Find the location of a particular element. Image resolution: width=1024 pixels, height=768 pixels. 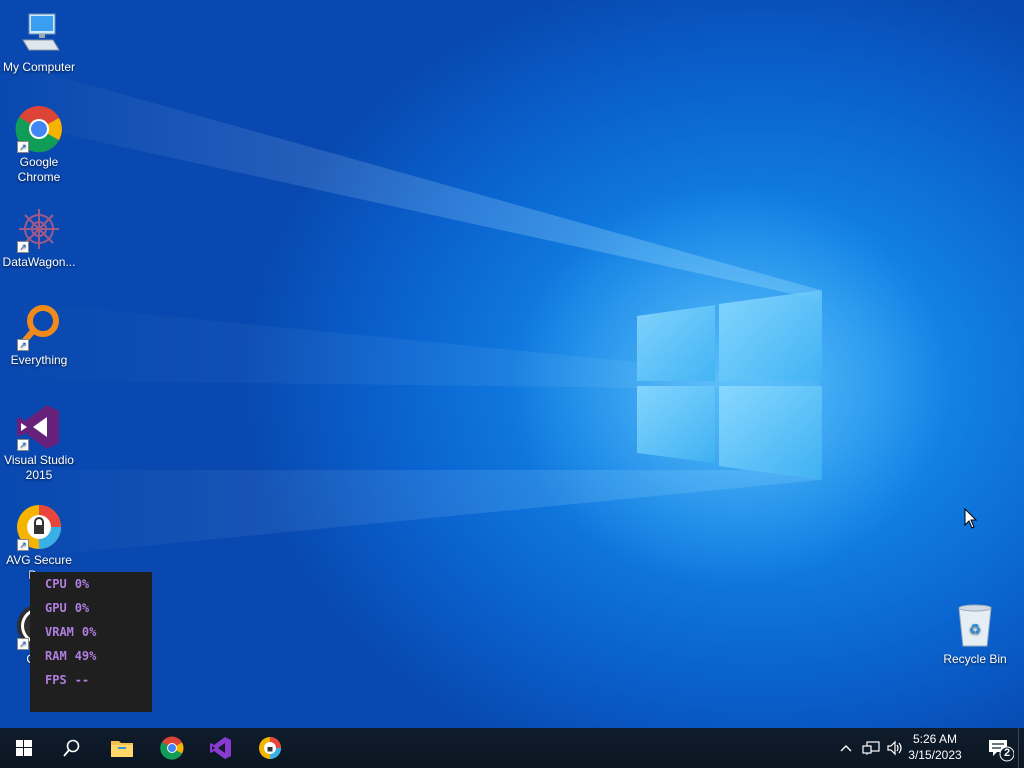

datawagon-icon: ↗ is located at coordinates (39, 229).